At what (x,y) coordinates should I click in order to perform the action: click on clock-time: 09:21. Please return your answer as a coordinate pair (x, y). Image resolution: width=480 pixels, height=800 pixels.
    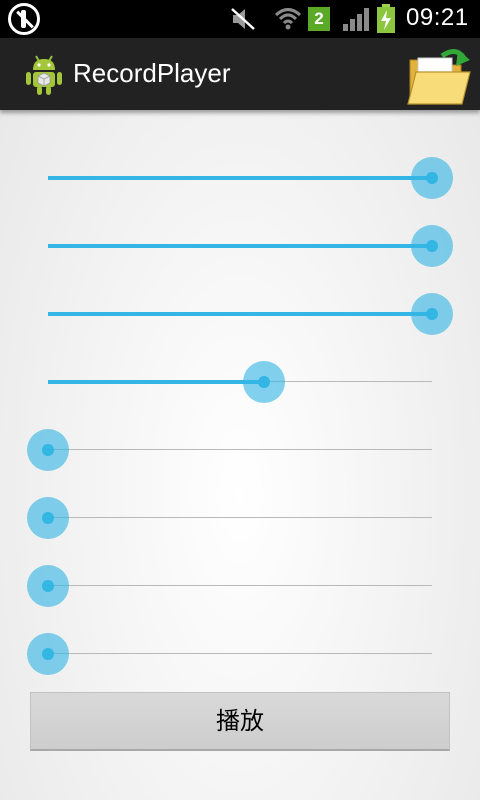
    Looking at the image, I should click on (437, 17).